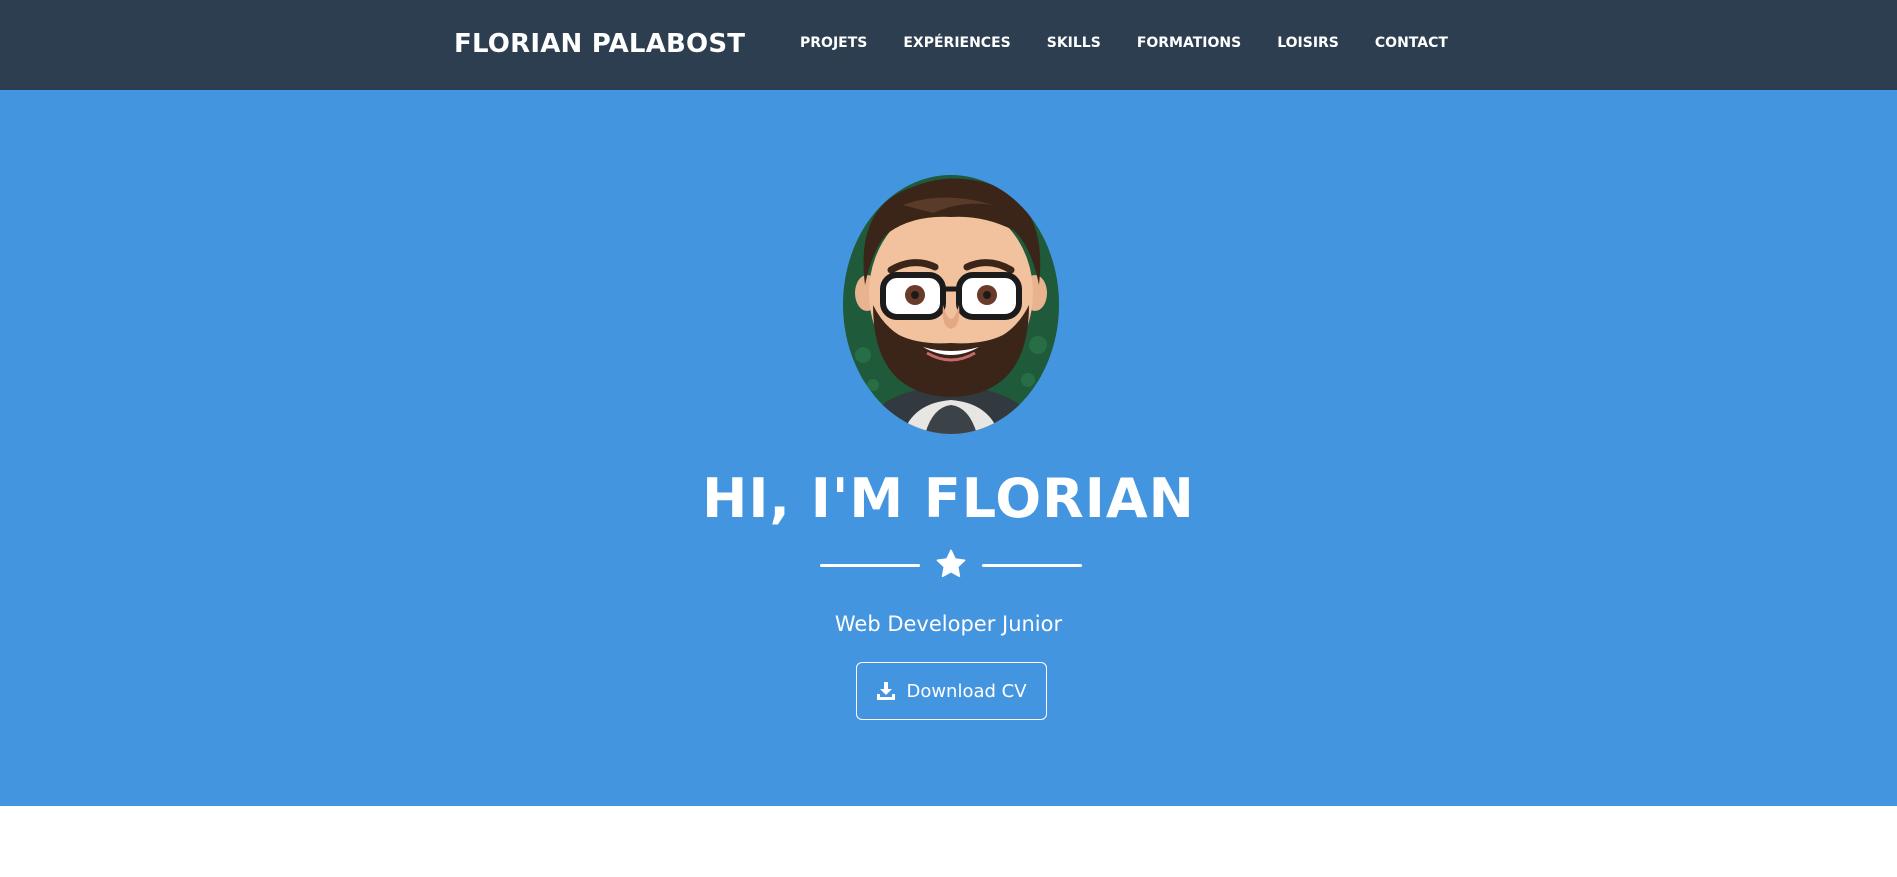 This screenshot has width=1897, height=877. What do you see at coordinates (833, 43) in the screenshot?
I see `nav-link-projets: PROJETS` at bounding box center [833, 43].